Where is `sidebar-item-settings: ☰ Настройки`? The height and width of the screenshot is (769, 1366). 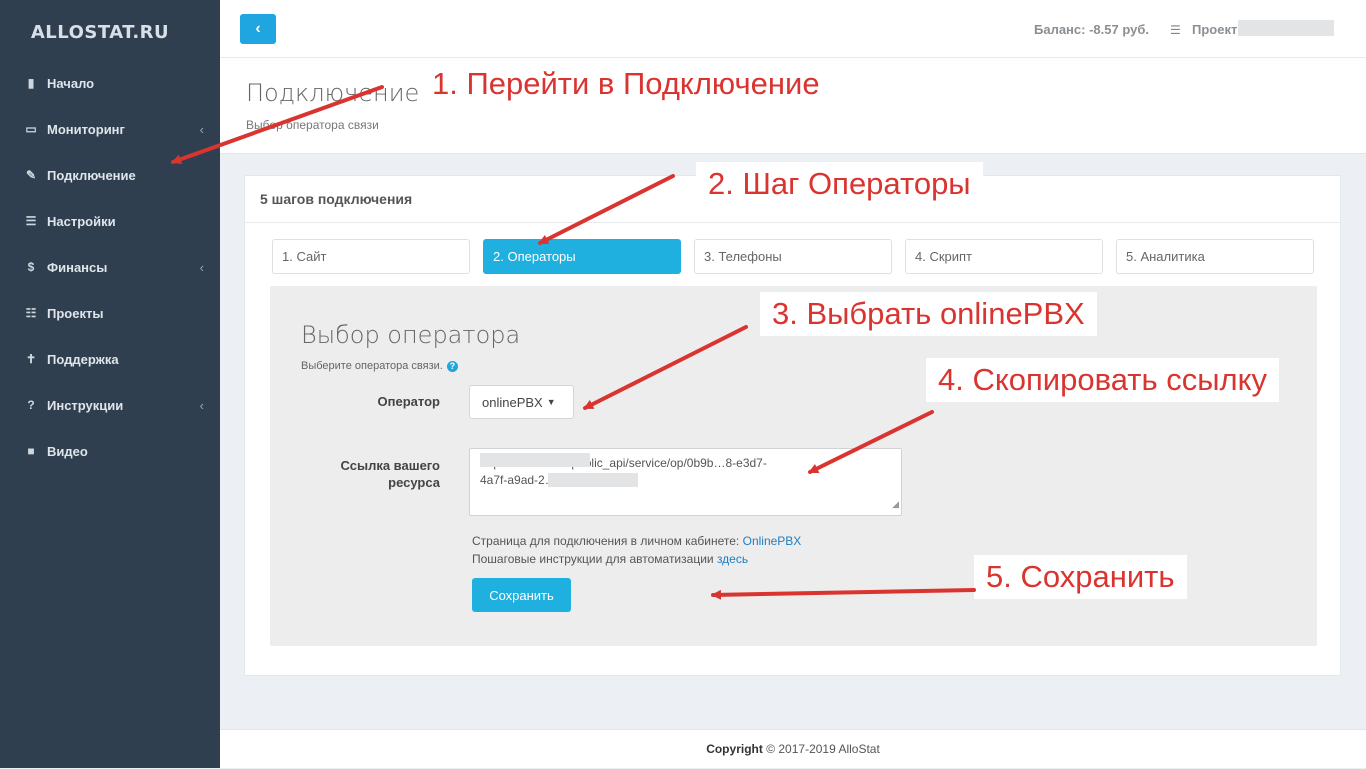
sidebar-item-settings: ☰ Настройки is located at coordinates (114, 221).